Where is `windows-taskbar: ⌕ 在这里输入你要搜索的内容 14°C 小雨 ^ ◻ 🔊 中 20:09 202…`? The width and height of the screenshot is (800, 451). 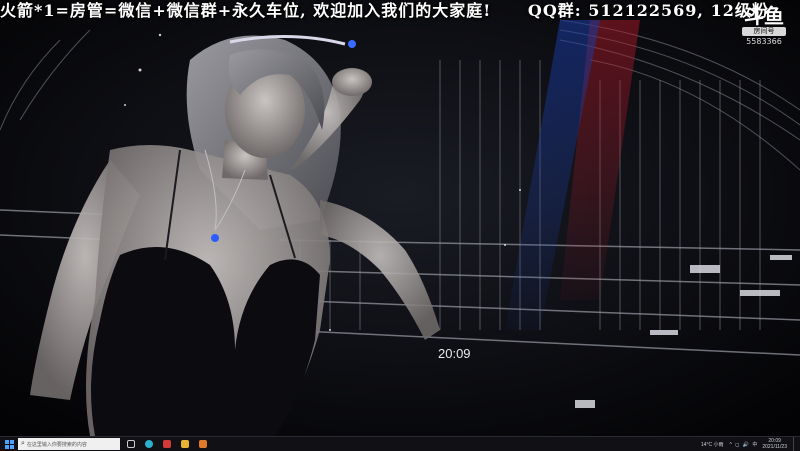 windows-taskbar: ⌕ 在这里输入你要搜索的内容 14°C 小雨 ^ ◻ 🔊 中 20:09 202… is located at coordinates (400, 443).